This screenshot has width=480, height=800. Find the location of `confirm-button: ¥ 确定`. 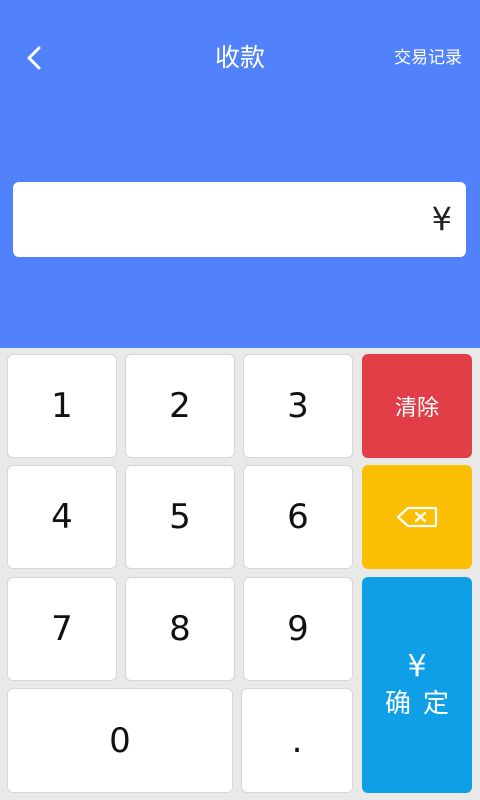

confirm-button: ¥ 确定 is located at coordinates (417, 685).